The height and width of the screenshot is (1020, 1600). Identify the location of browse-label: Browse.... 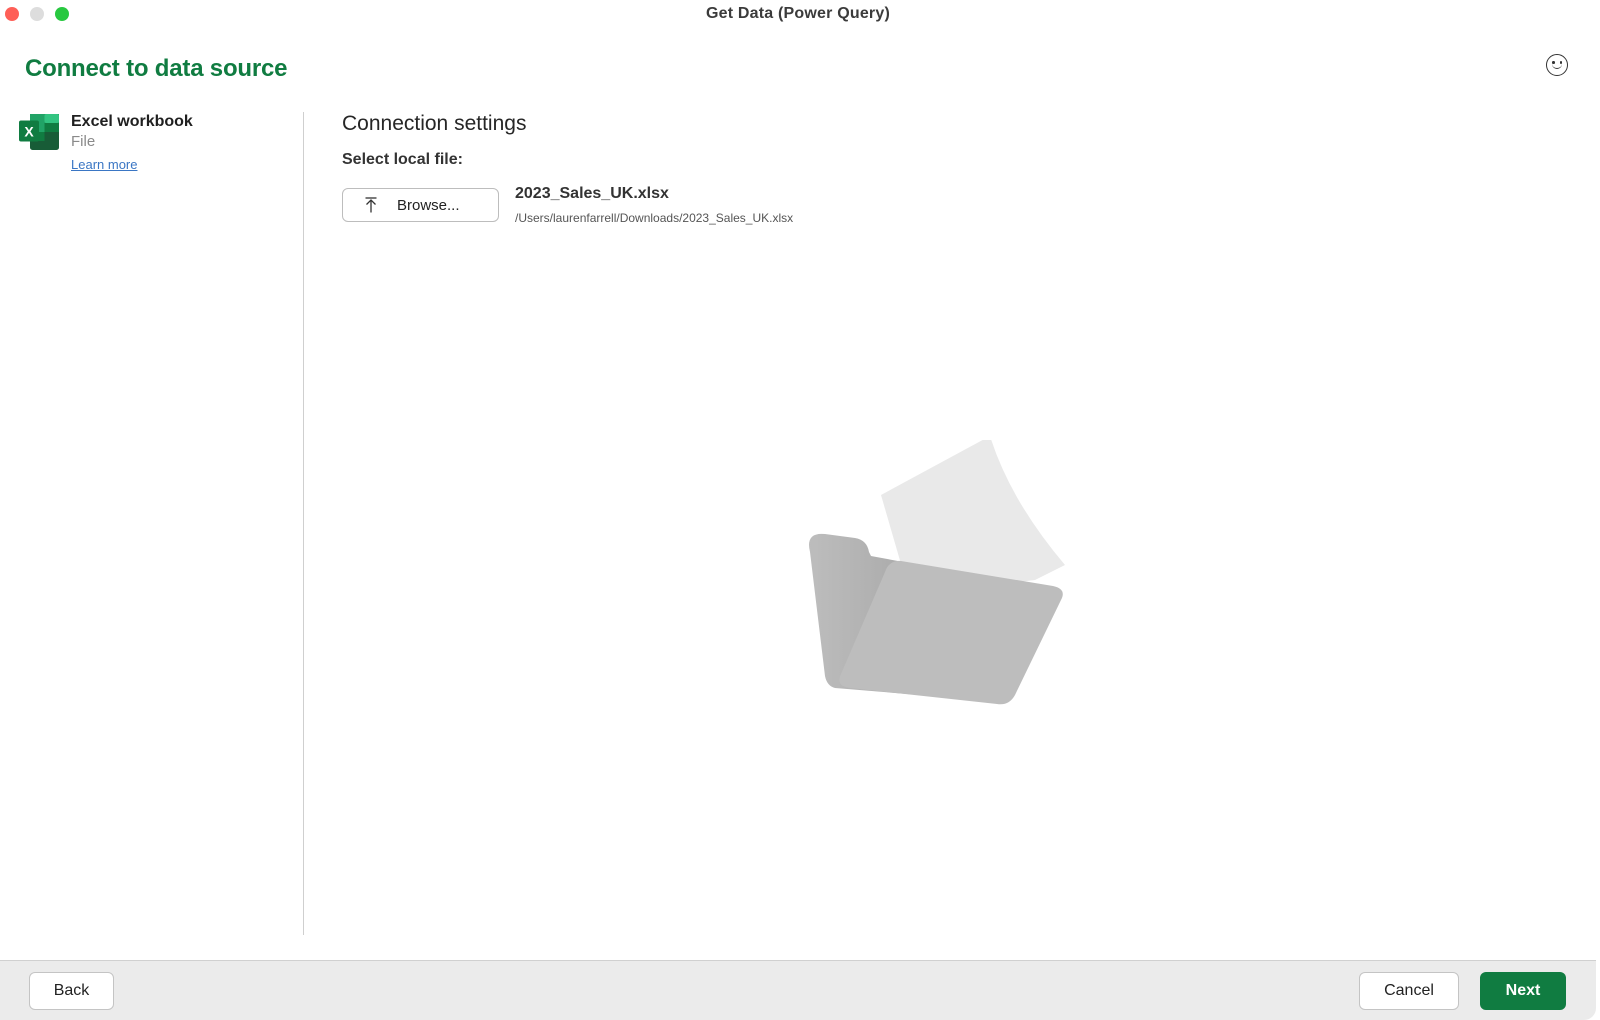
(428, 205).